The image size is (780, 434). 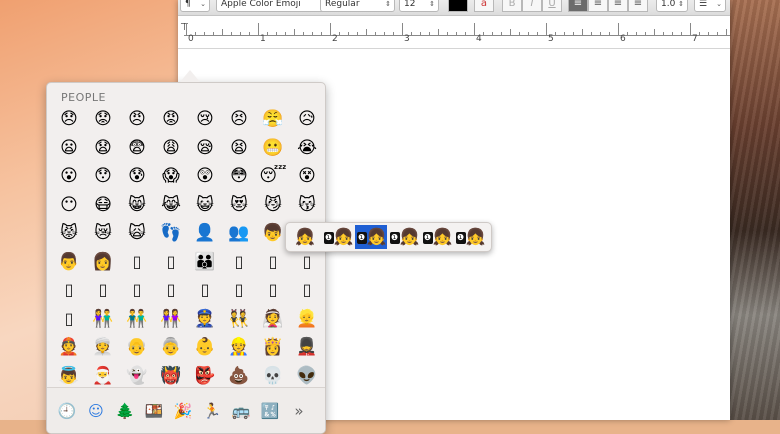 I want to click on emoji-cell: 👽, so click(x=307, y=376).